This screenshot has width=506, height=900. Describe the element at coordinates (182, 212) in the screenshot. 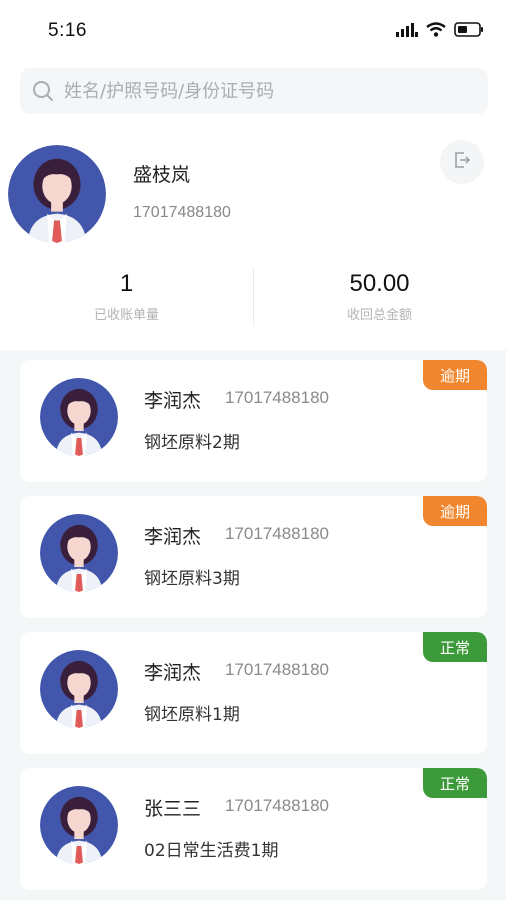

I see `user-phone: 17017488180` at that location.